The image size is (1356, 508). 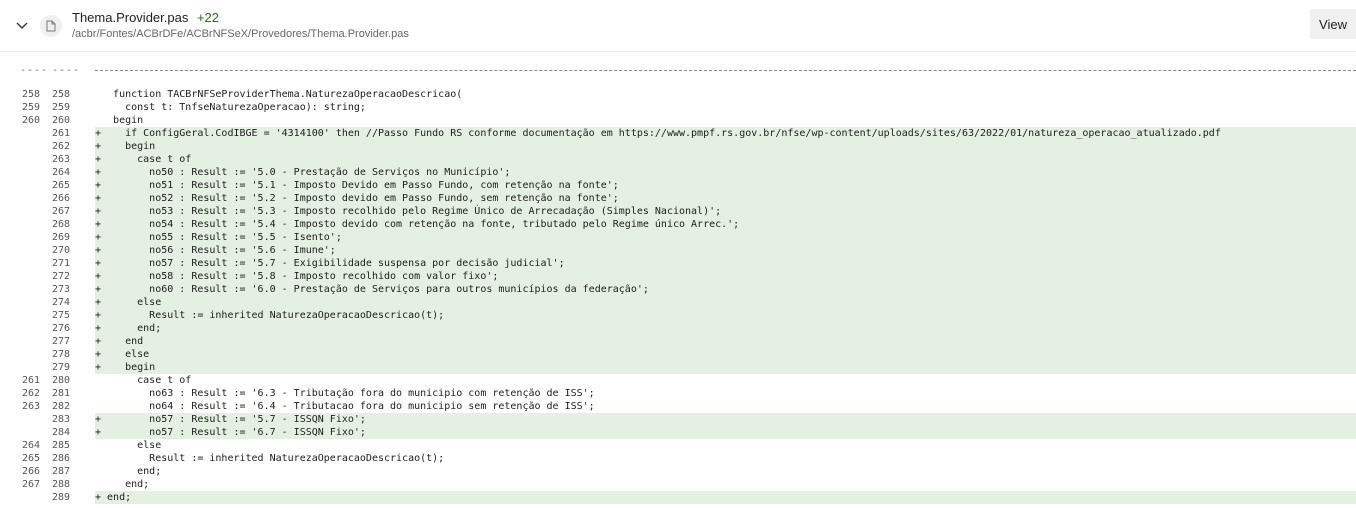 What do you see at coordinates (60, 458) in the screenshot?
I see `new-line-number: 286` at bounding box center [60, 458].